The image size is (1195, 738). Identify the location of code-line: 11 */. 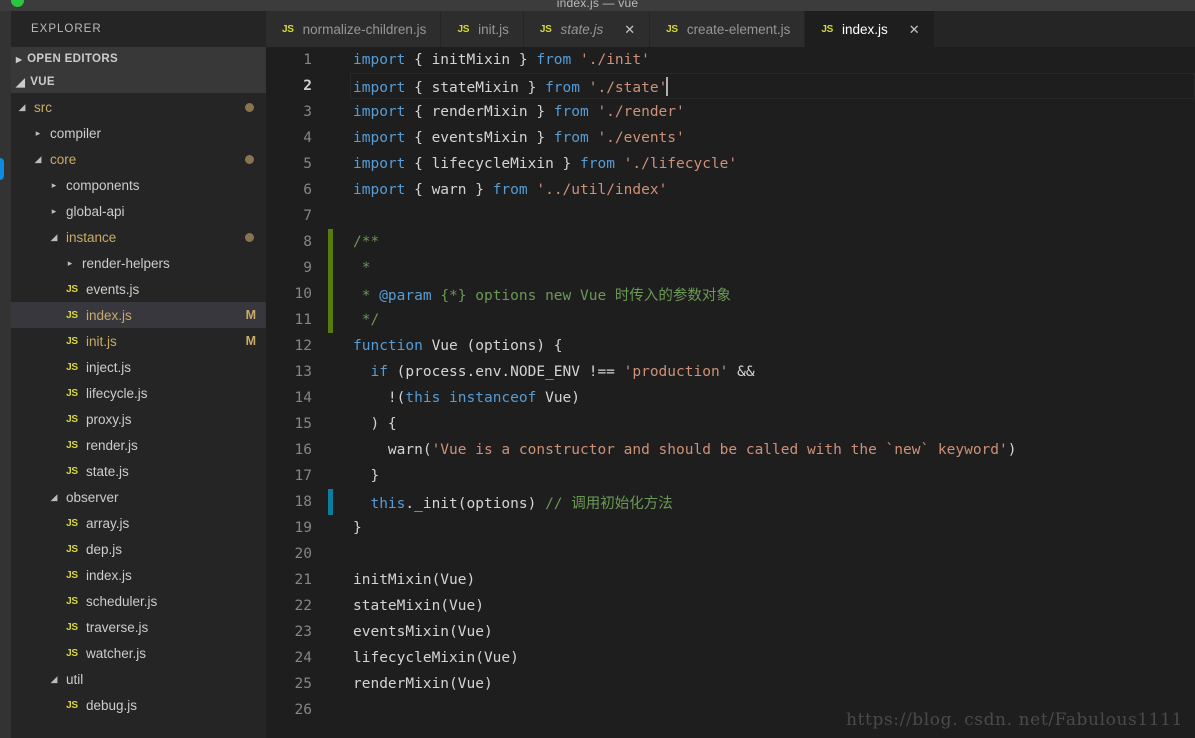
(730, 320).